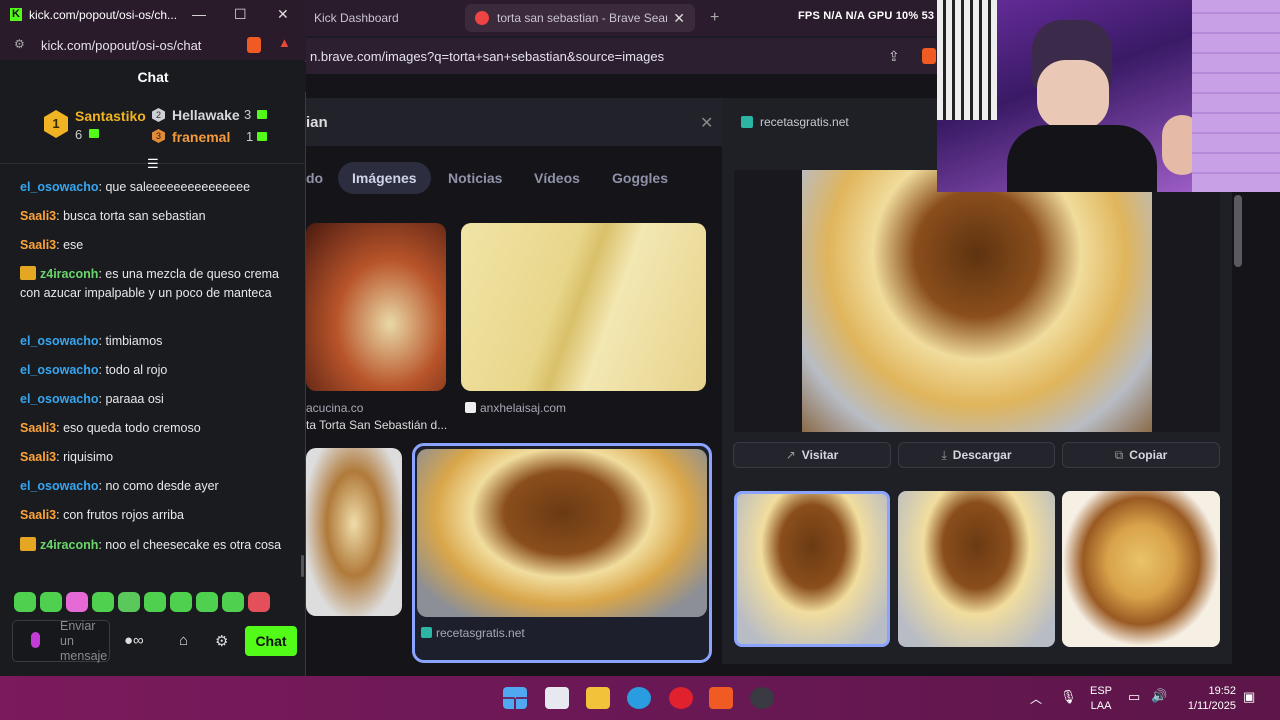 The image size is (1280, 720). Describe the element at coordinates (866, 16) in the screenshot. I see `performance-stats: FPS N/A N/A GPU 10% 53` at that location.